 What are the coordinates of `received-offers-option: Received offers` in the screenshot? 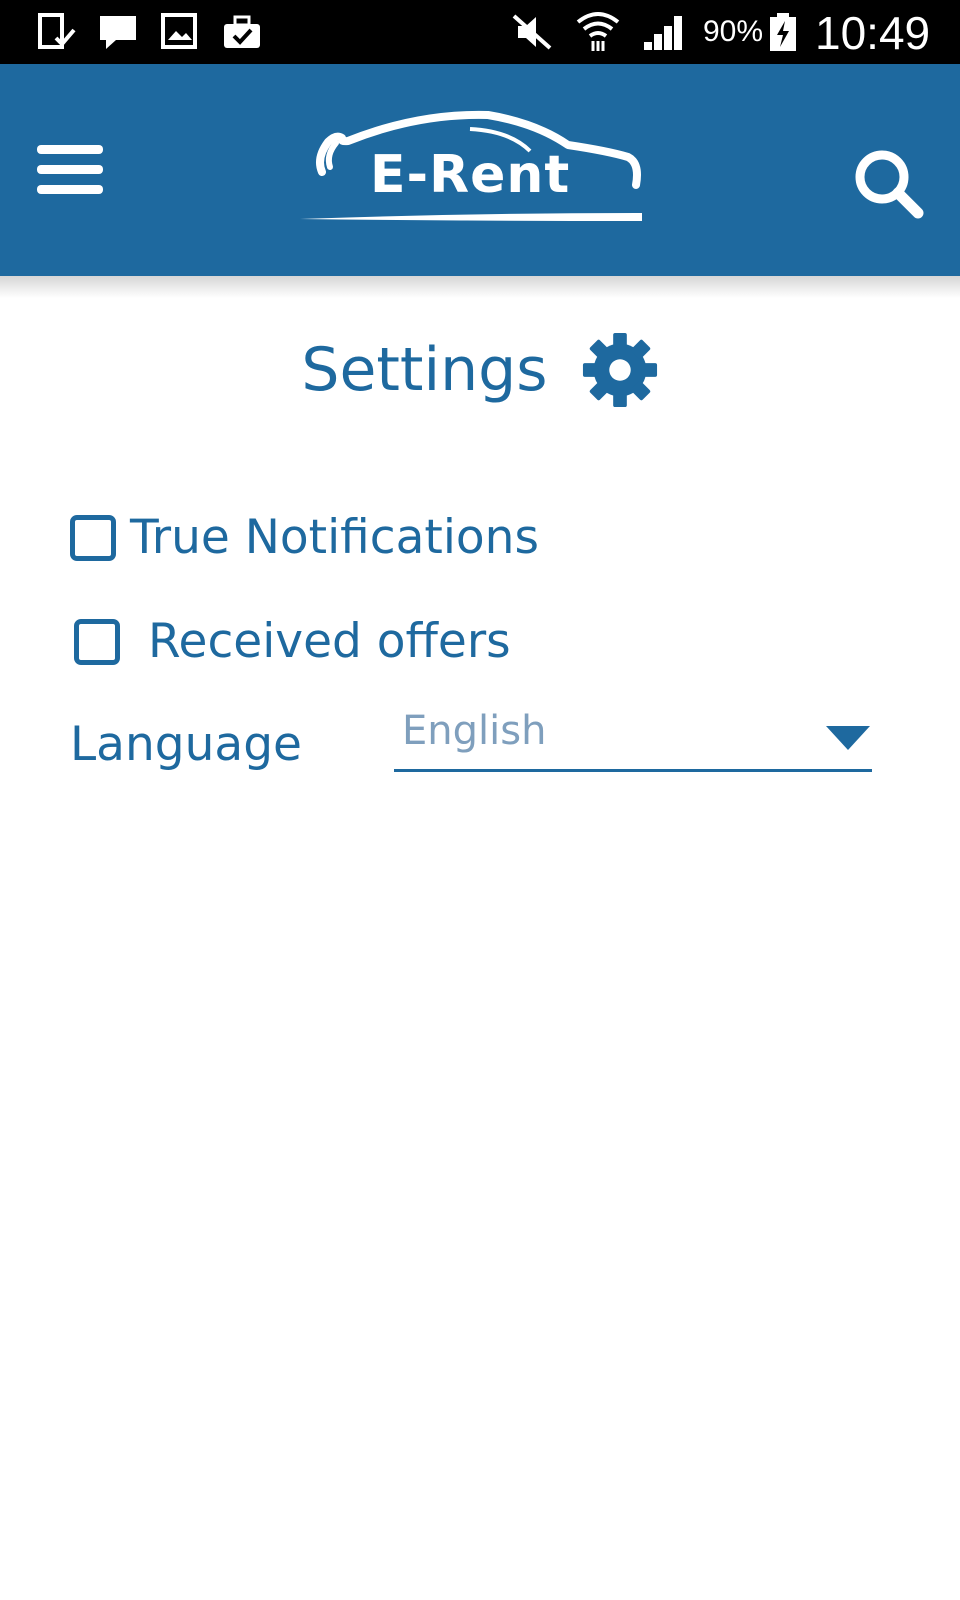 It's located at (292, 642).